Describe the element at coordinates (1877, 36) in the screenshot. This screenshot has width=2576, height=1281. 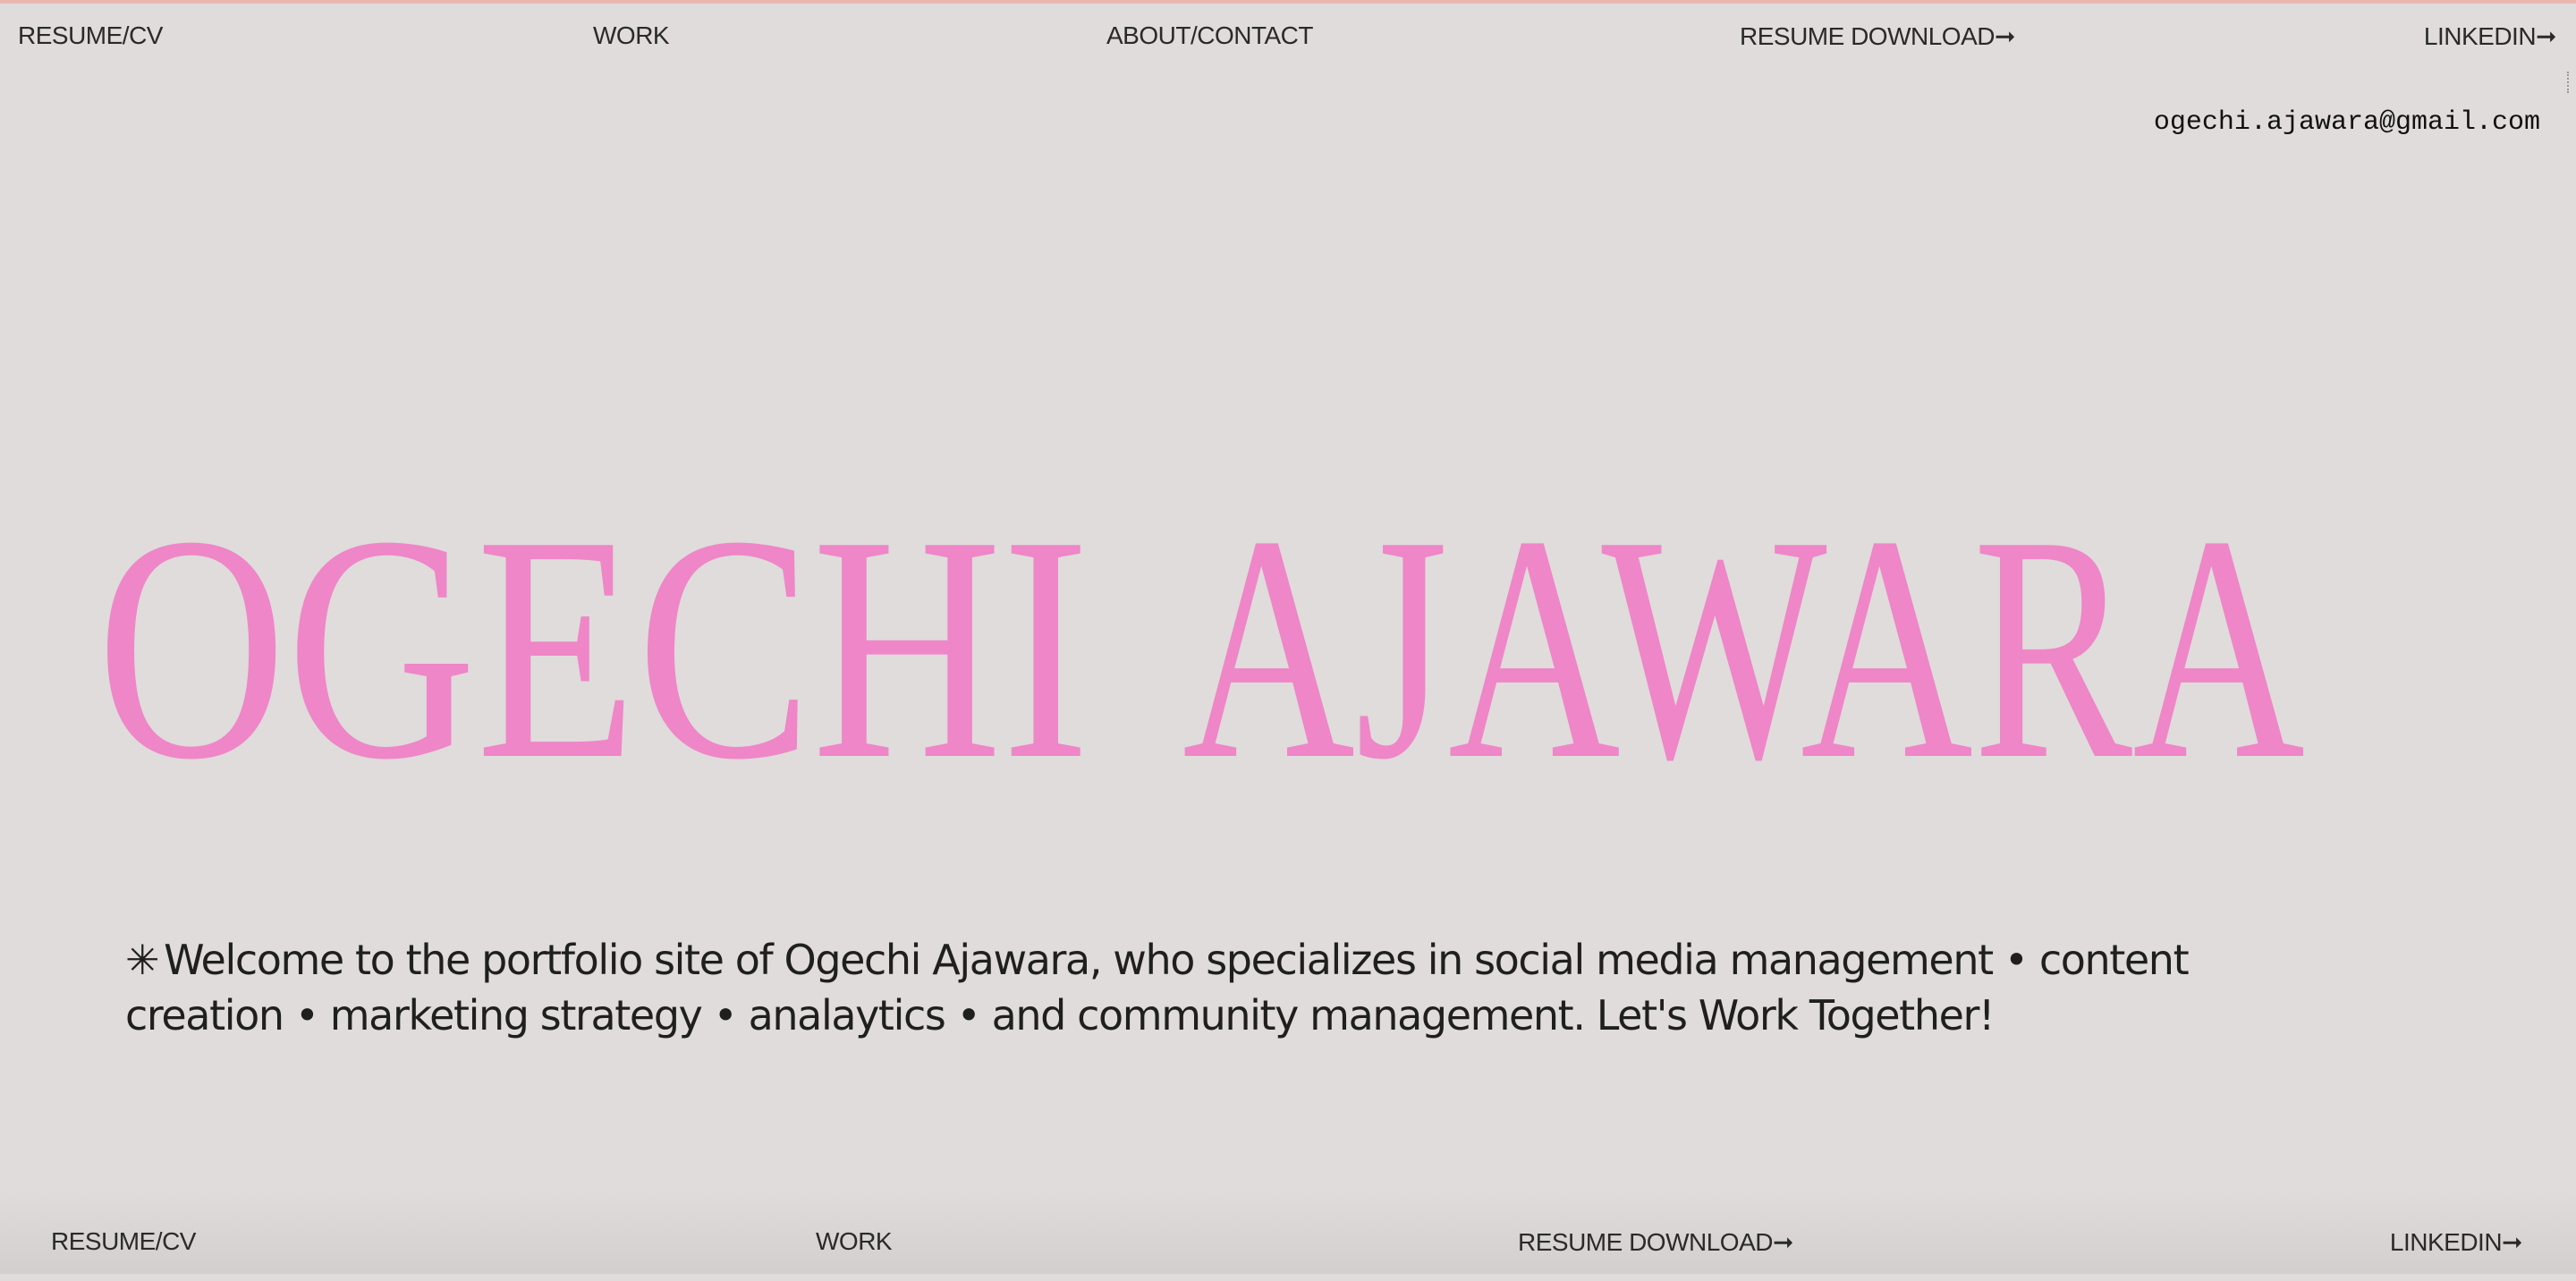
I see `nav-resume-download-link: RESUME DOWNLOAD➞` at that location.